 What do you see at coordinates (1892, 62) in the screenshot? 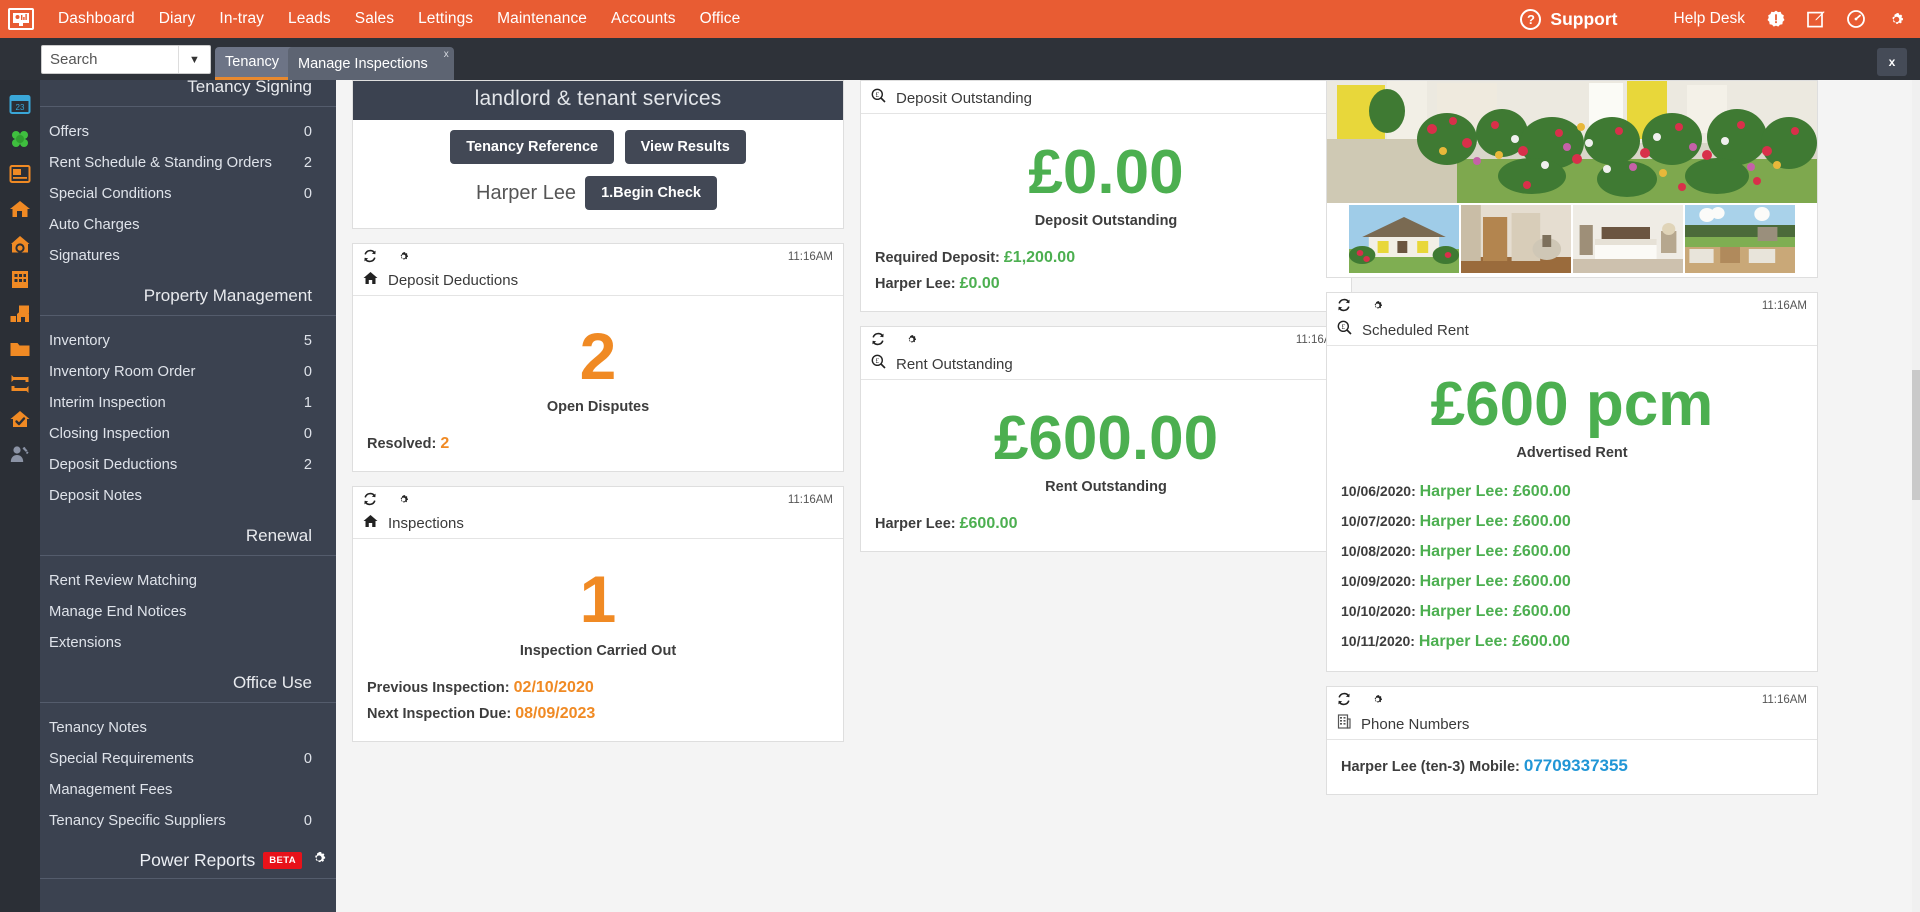
I see `close-panel-button: x` at bounding box center [1892, 62].